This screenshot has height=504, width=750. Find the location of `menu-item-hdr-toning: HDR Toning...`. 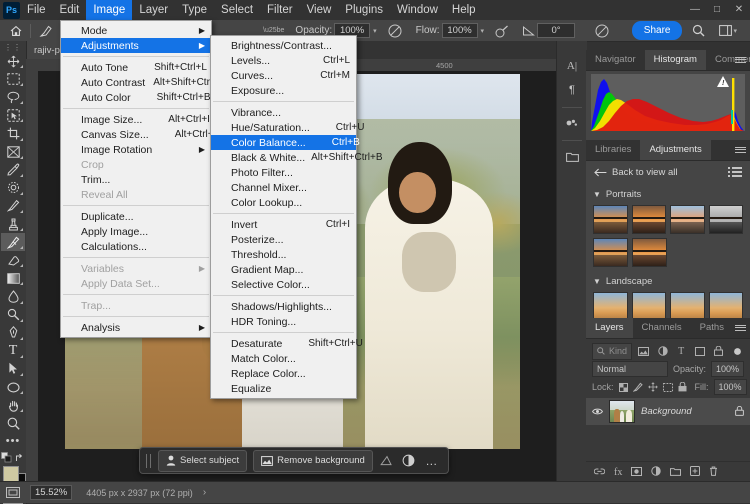

menu-item-hdr-toning: HDR Toning... is located at coordinates (283, 321).